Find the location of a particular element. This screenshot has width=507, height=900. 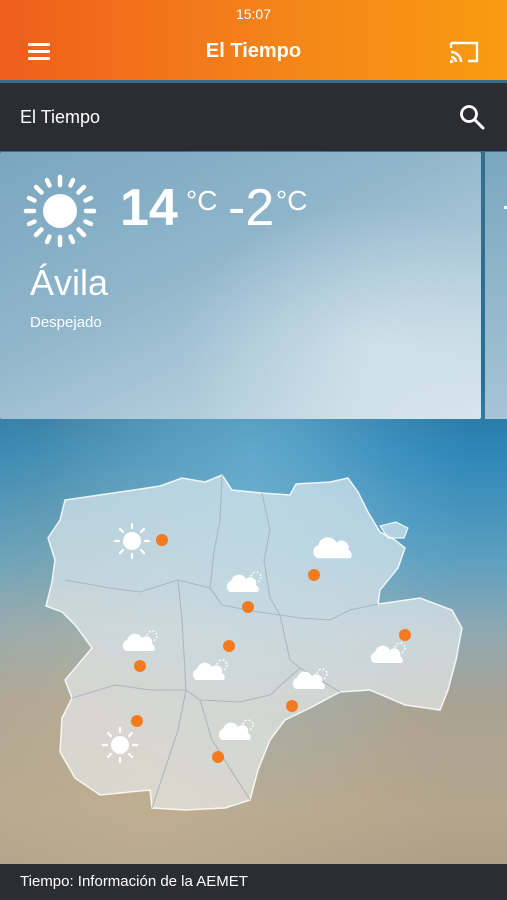

marker-leon is located at coordinates (162, 540).